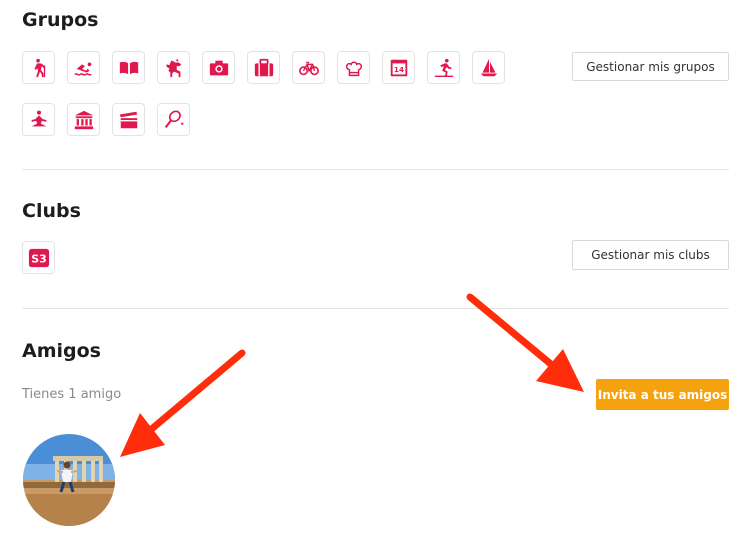 This screenshot has height=542, width=751. What do you see at coordinates (183, 403) in the screenshot?
I see `arrow-to-avatar` at bounding box center [183, 403].